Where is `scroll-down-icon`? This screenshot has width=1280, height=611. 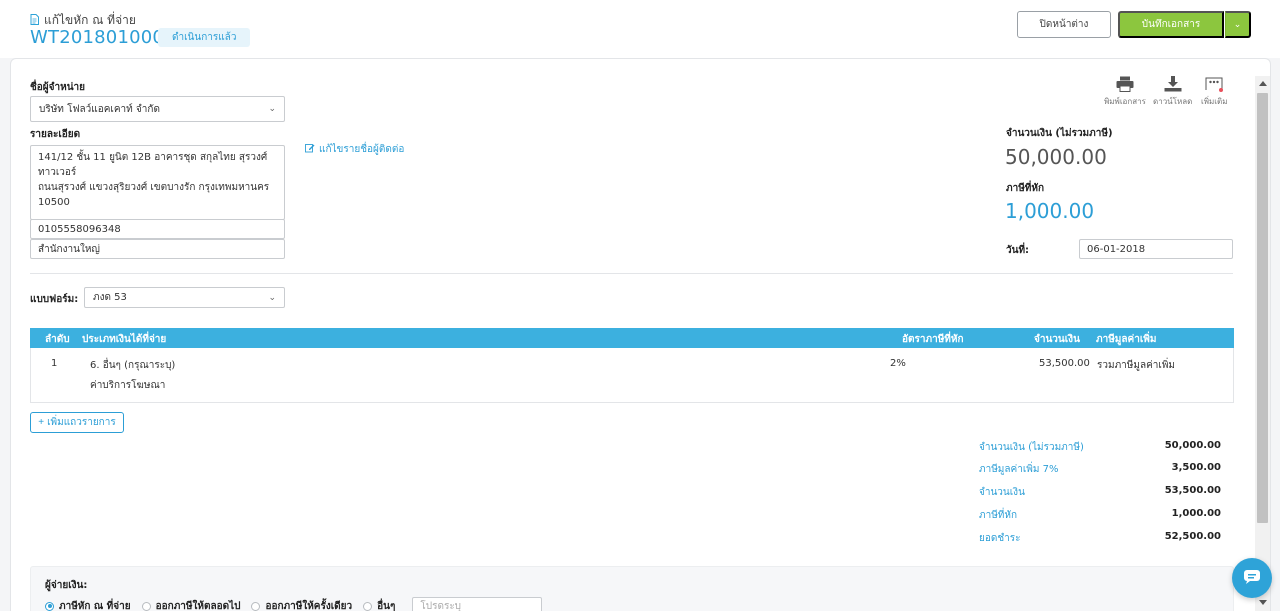 scroll-down-icon is located at coordinates (1263, 602).